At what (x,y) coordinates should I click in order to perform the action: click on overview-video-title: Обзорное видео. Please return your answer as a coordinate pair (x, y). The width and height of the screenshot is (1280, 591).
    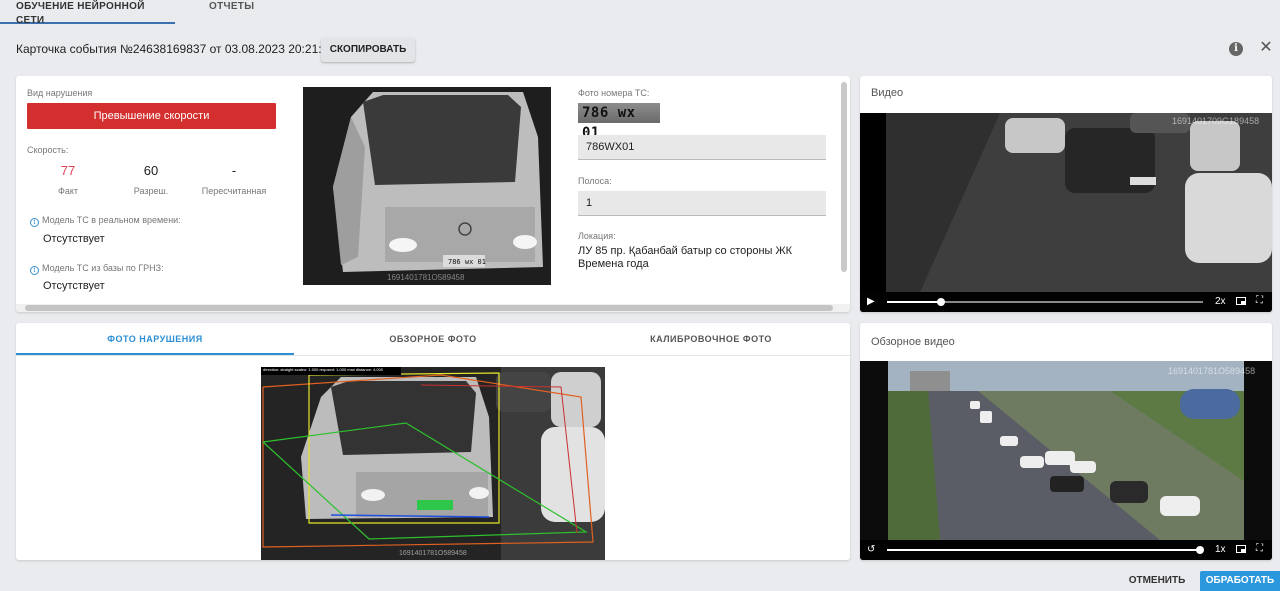
    Looking at the image, I should click on (913, 342).